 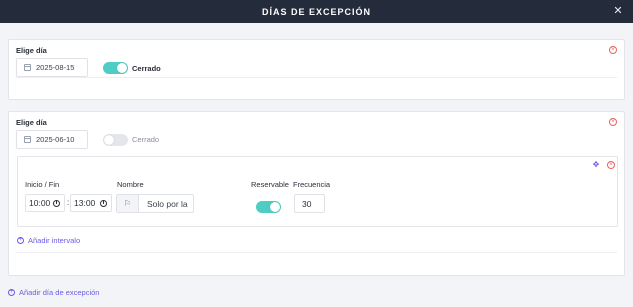 I want to click on date-field: 2025-06-10, so click(x=52, y=139).